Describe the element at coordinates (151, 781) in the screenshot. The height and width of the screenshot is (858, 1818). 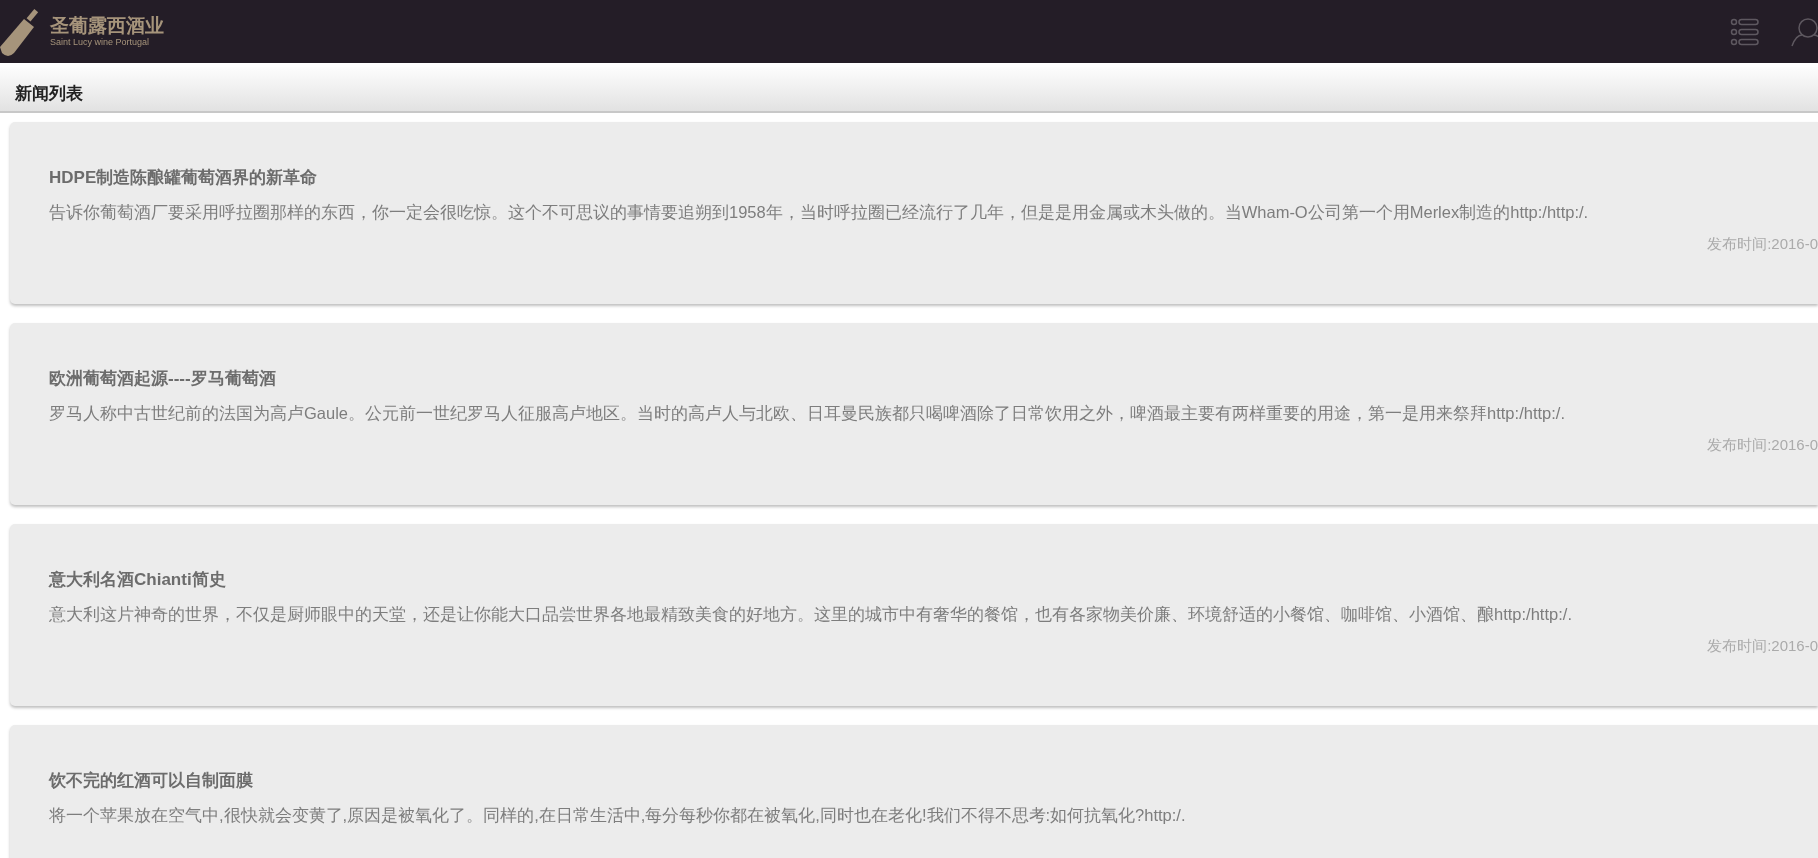
I see `news-title: 饮不完的红酒可以自制面膜` at that location.